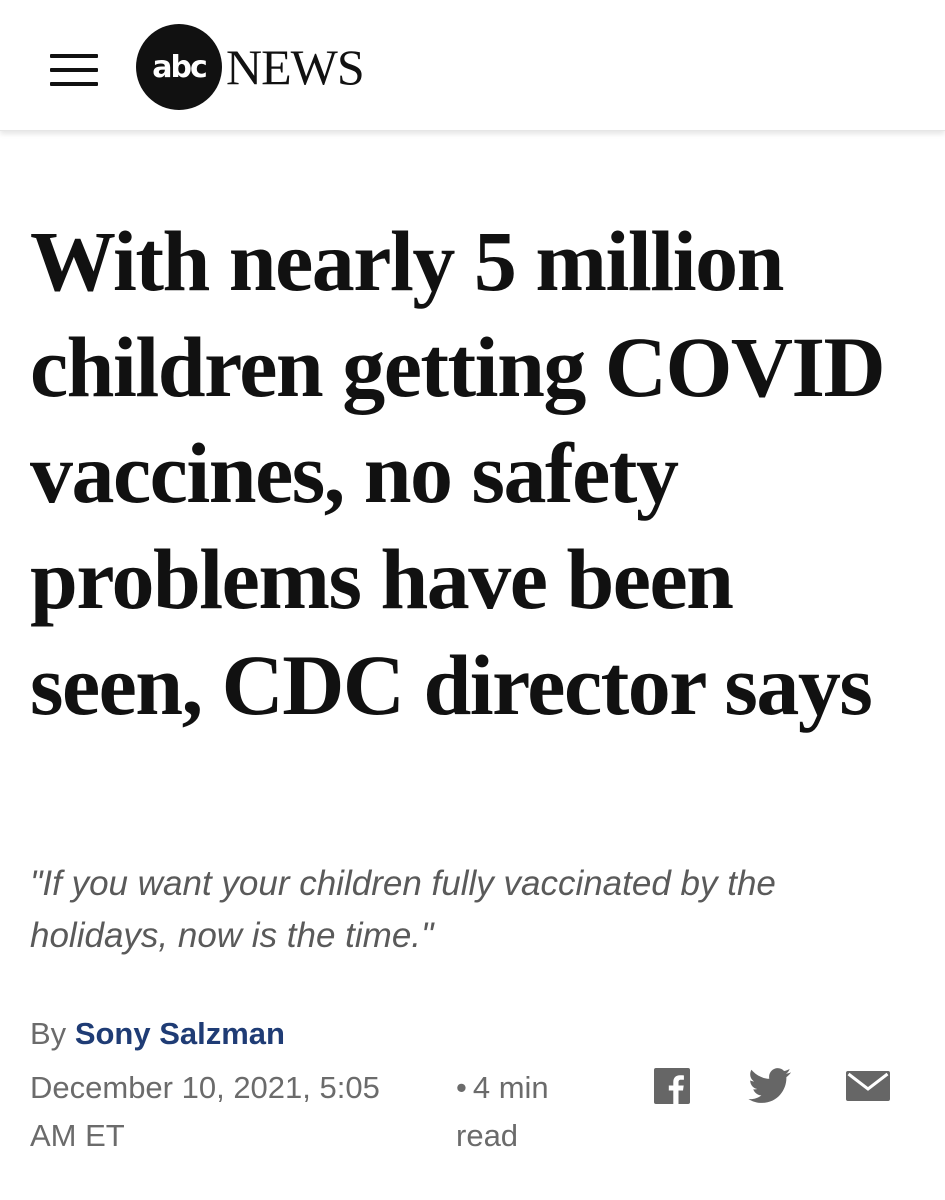  I want to click on byline-prefix: By, so click(48, 1033).